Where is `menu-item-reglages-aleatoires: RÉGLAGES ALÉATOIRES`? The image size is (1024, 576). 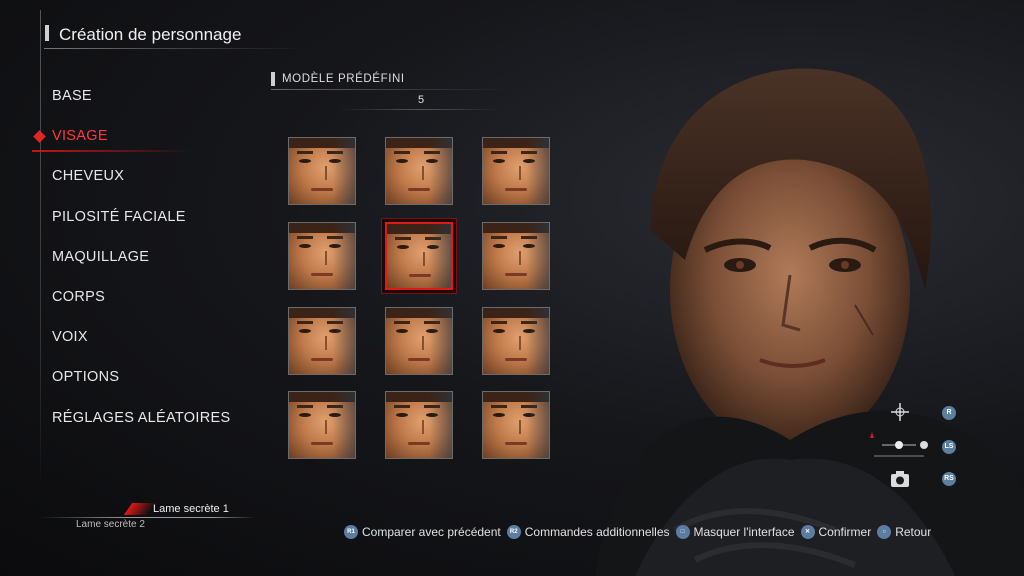 menu-item-reglages-aleatoires: RÉGLAGES ALÉATOIRES is located at coordinates (141, 430).